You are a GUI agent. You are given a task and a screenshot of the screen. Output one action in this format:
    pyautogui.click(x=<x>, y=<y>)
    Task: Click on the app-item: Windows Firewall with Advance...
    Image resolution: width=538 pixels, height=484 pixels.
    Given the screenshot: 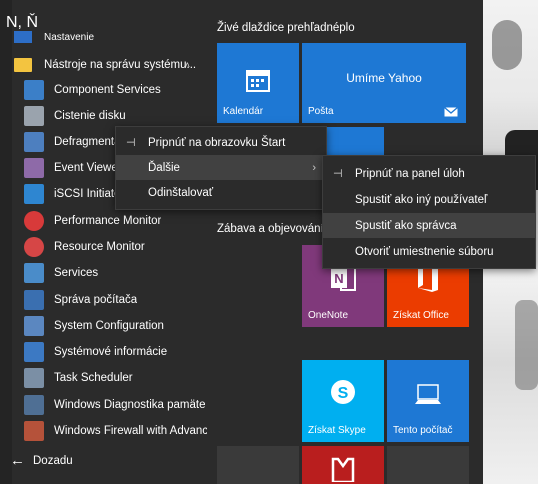 What is the action you would take?
    pyautogui.click(x=115, y=431)
    